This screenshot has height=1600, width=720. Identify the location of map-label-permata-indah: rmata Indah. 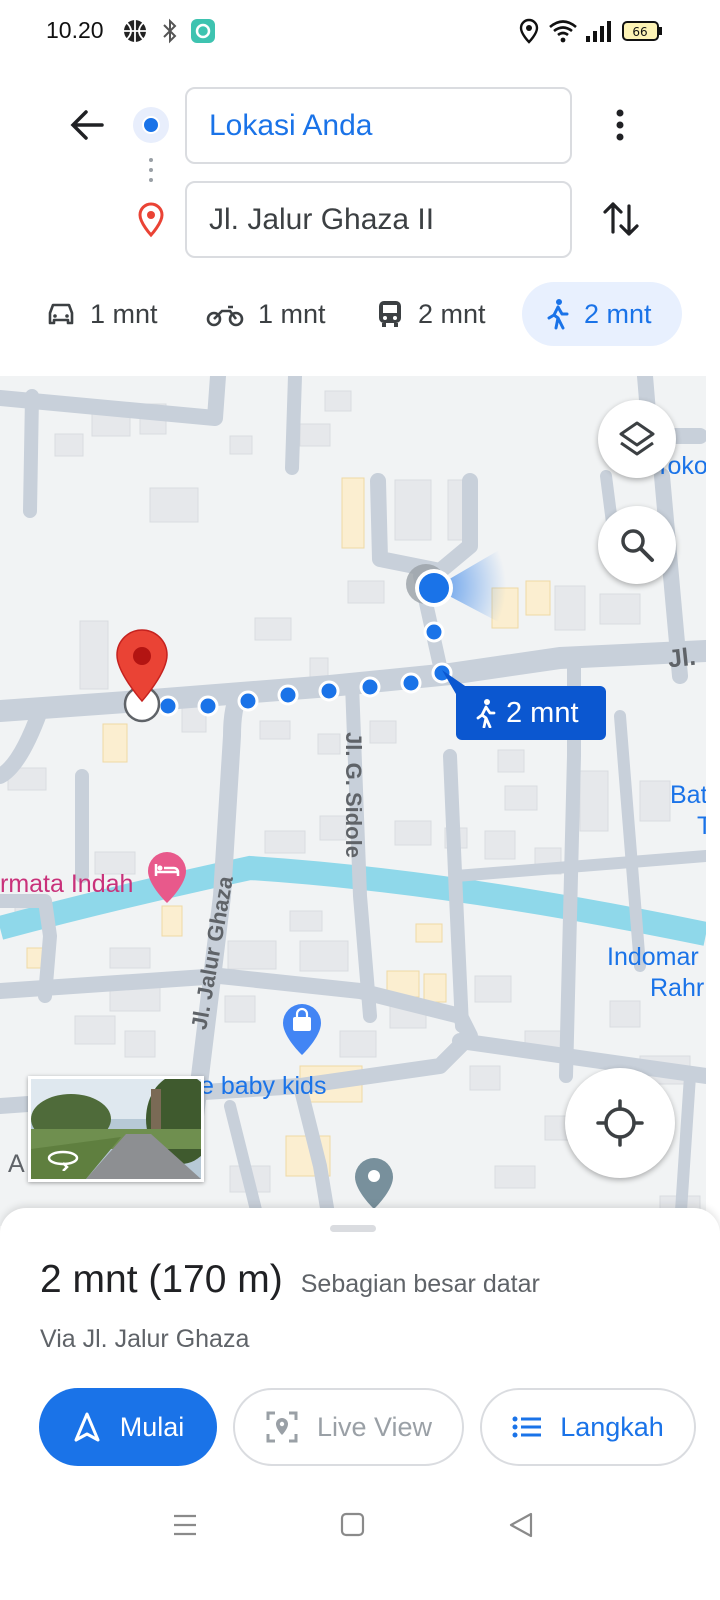
(67, 884).